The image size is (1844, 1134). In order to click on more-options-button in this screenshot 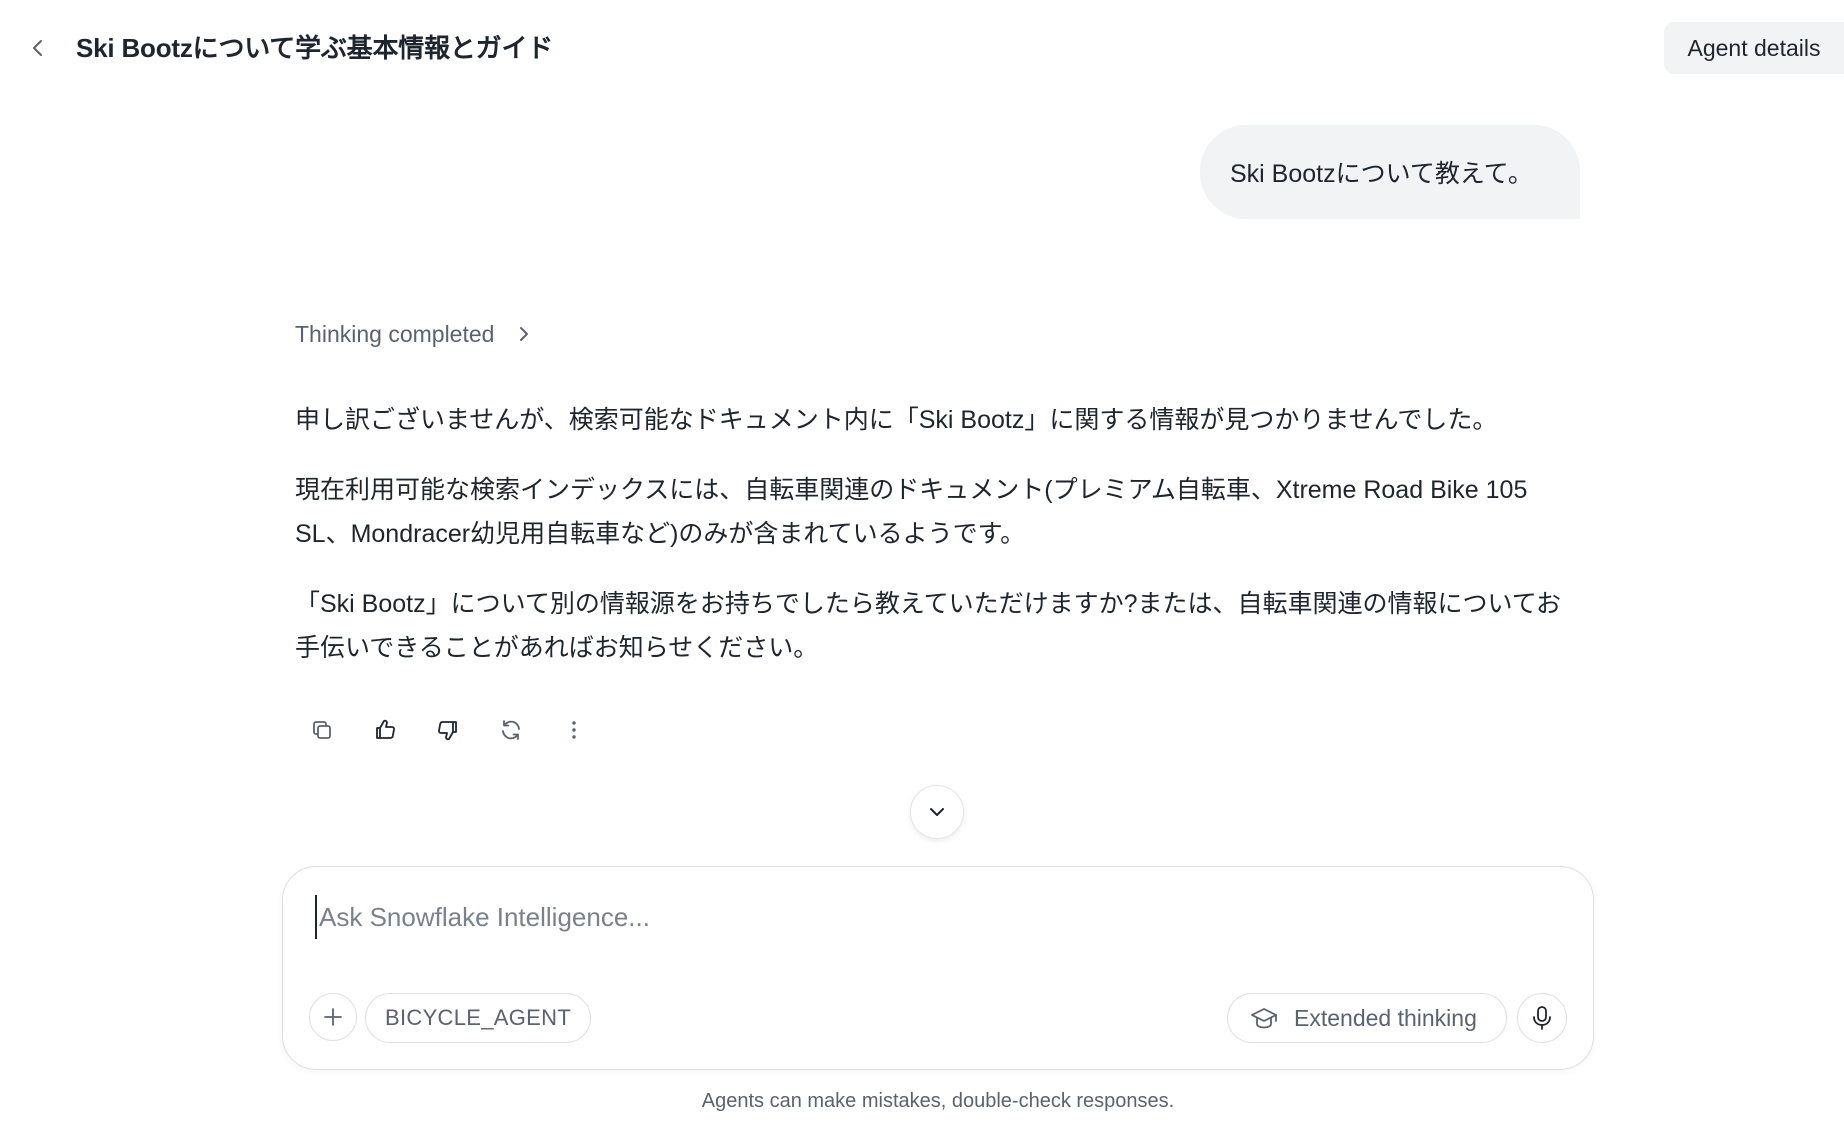, I will do `click(574, 730)`.